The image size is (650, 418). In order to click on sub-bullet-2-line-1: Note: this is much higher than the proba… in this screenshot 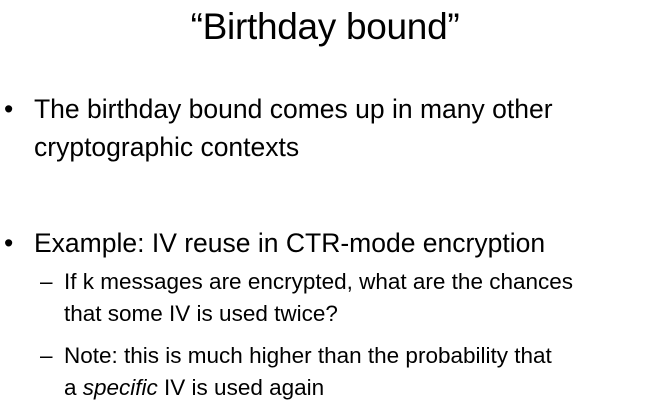, I will do `click(308, 355)`.